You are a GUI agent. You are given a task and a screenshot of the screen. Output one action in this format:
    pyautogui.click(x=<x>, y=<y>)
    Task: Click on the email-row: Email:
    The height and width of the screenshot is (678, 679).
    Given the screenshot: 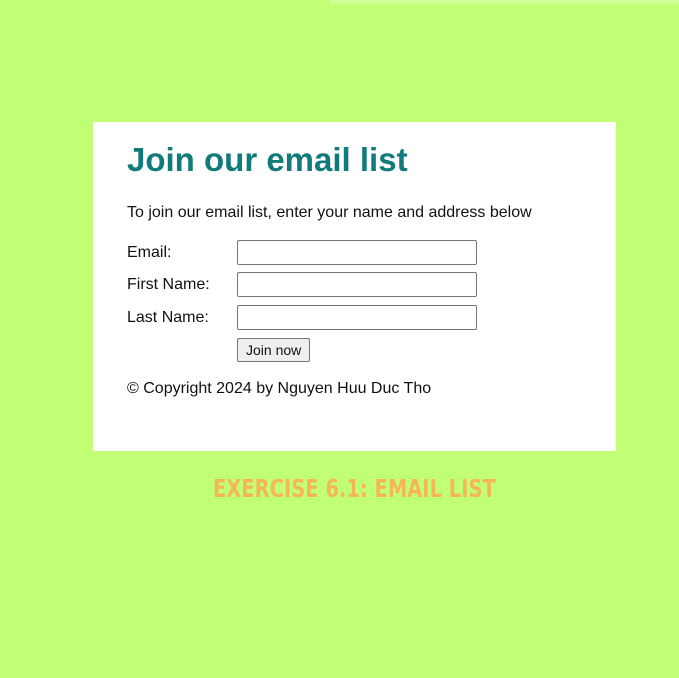 What is the action you would take?
    pyautogui.click(x=357, y=253)
    